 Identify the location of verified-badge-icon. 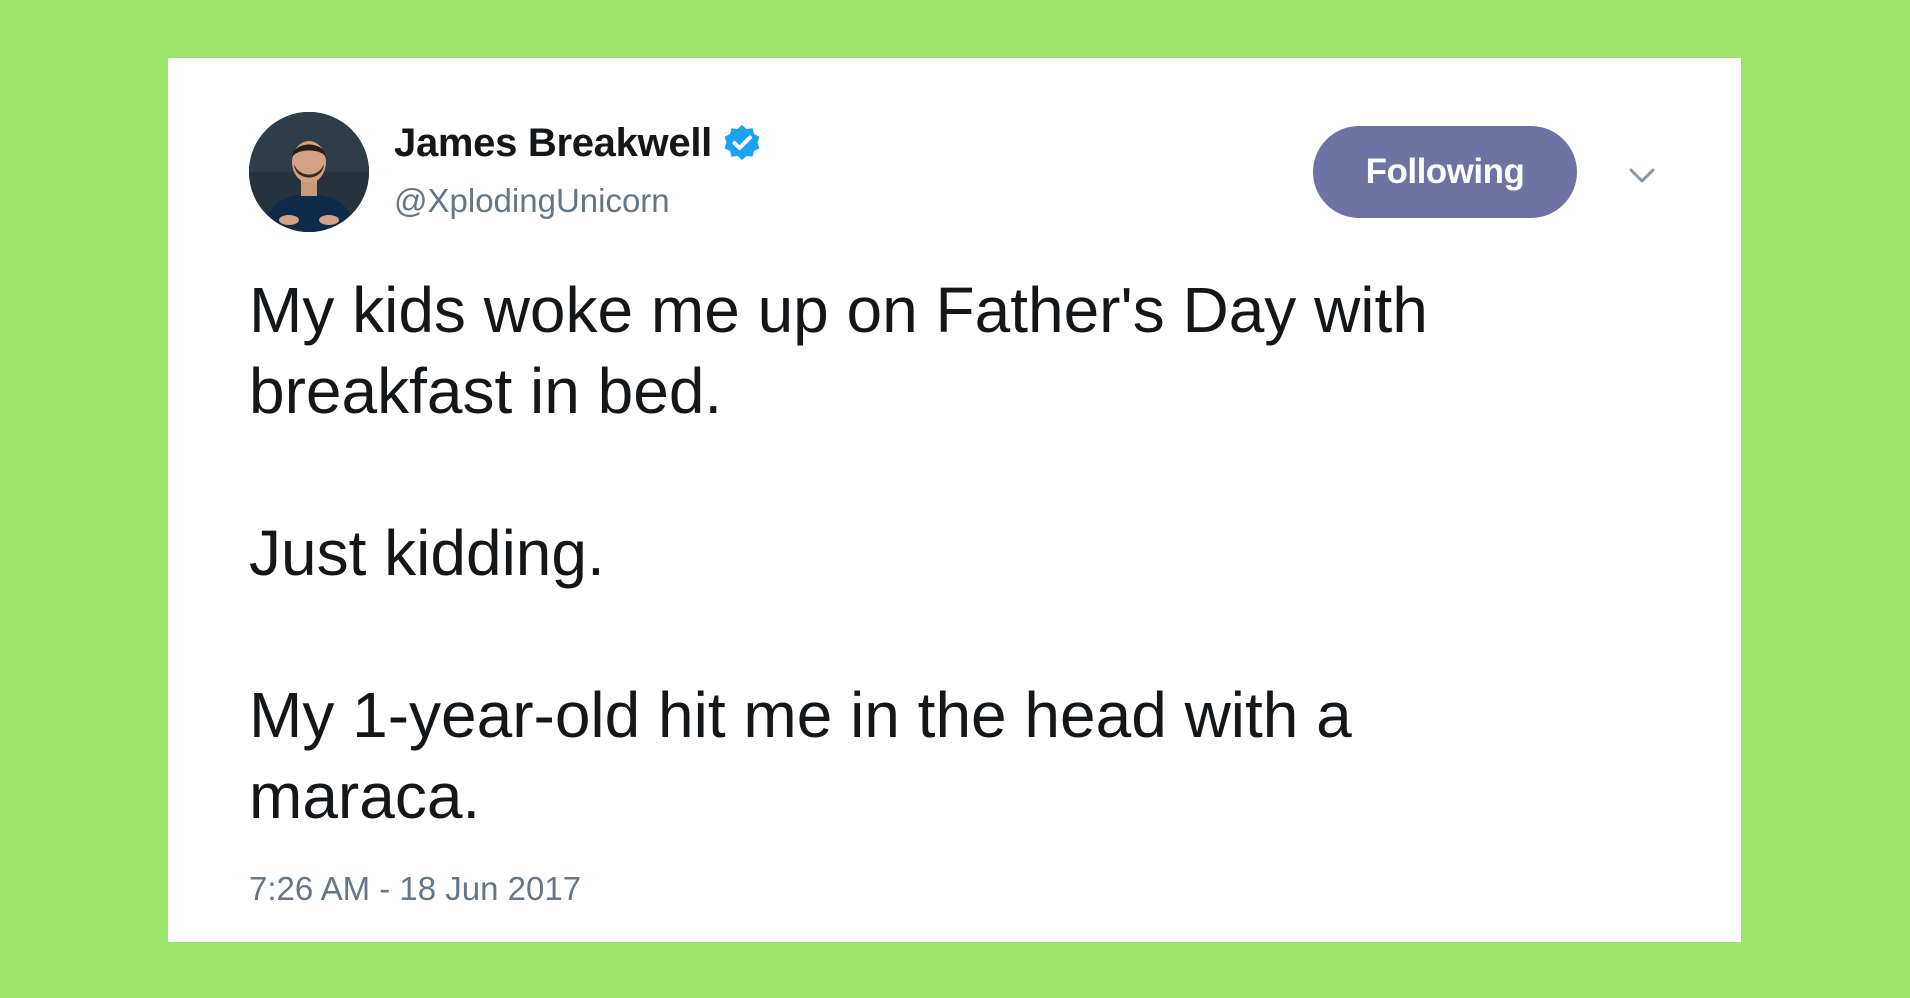
(742, 143).